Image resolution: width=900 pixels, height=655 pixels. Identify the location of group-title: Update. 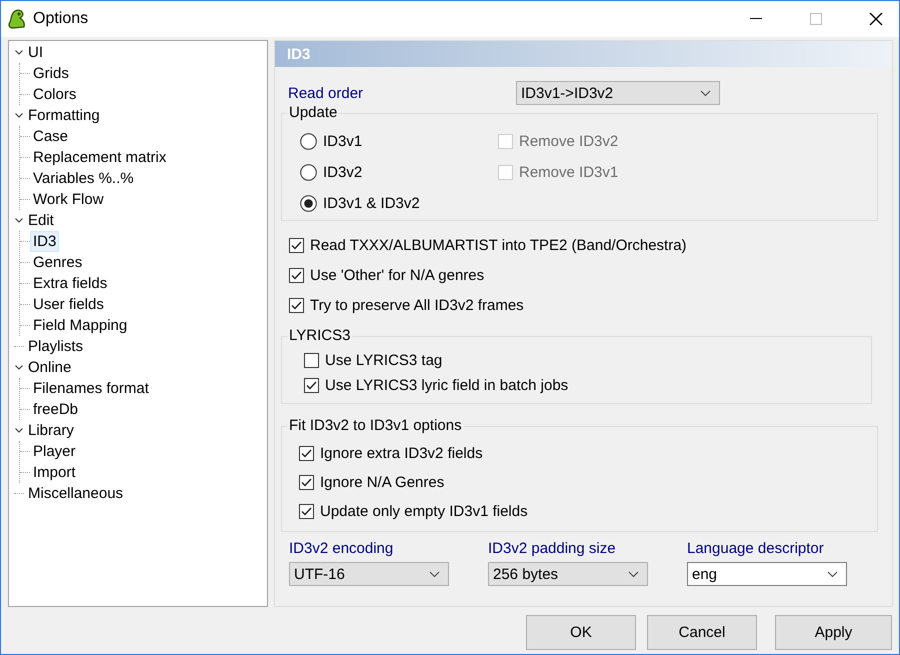
(313, 112).